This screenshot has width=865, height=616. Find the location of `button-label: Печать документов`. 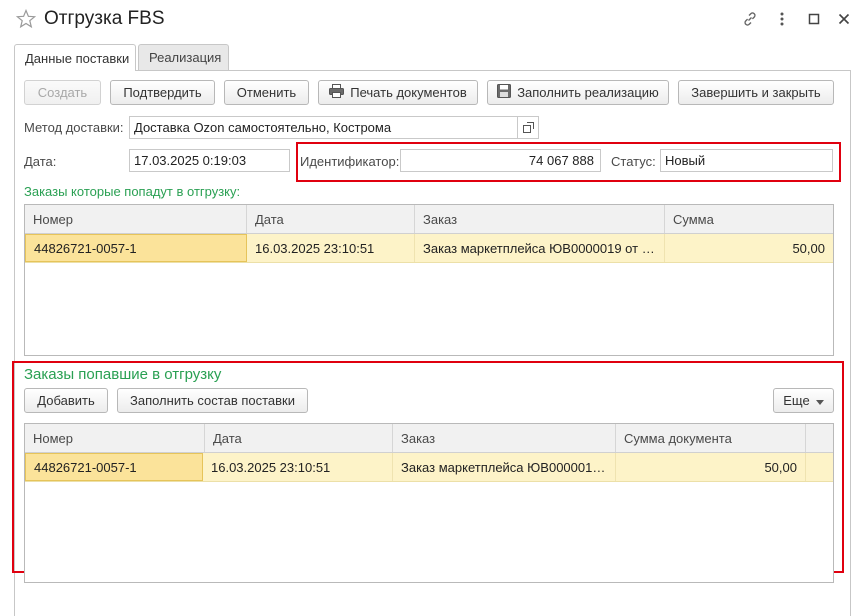

button-label: Печать документов is located at coordinates (408, 92).